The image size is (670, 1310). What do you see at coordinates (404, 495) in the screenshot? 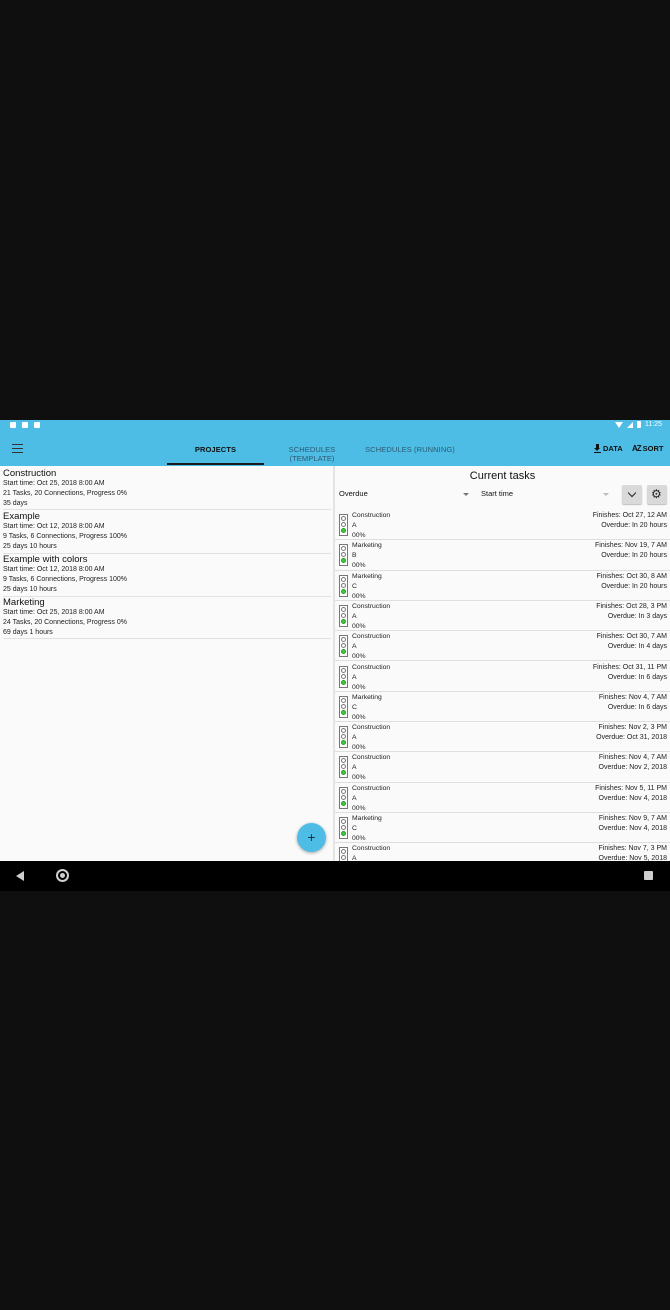
I see `filter-select: Overdue` at bounding box center [404, 495].